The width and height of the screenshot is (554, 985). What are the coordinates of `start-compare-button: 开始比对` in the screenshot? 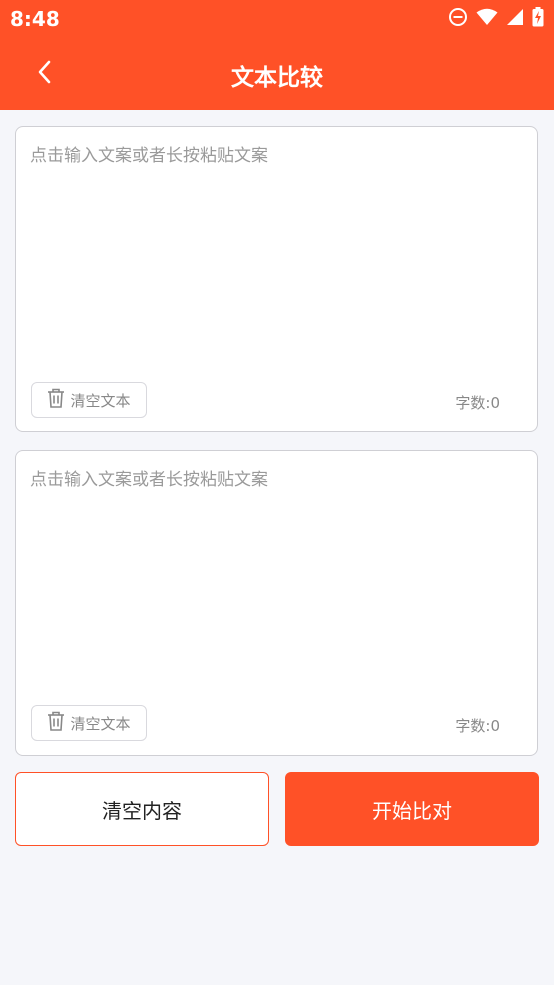 It's located at (412, 809).